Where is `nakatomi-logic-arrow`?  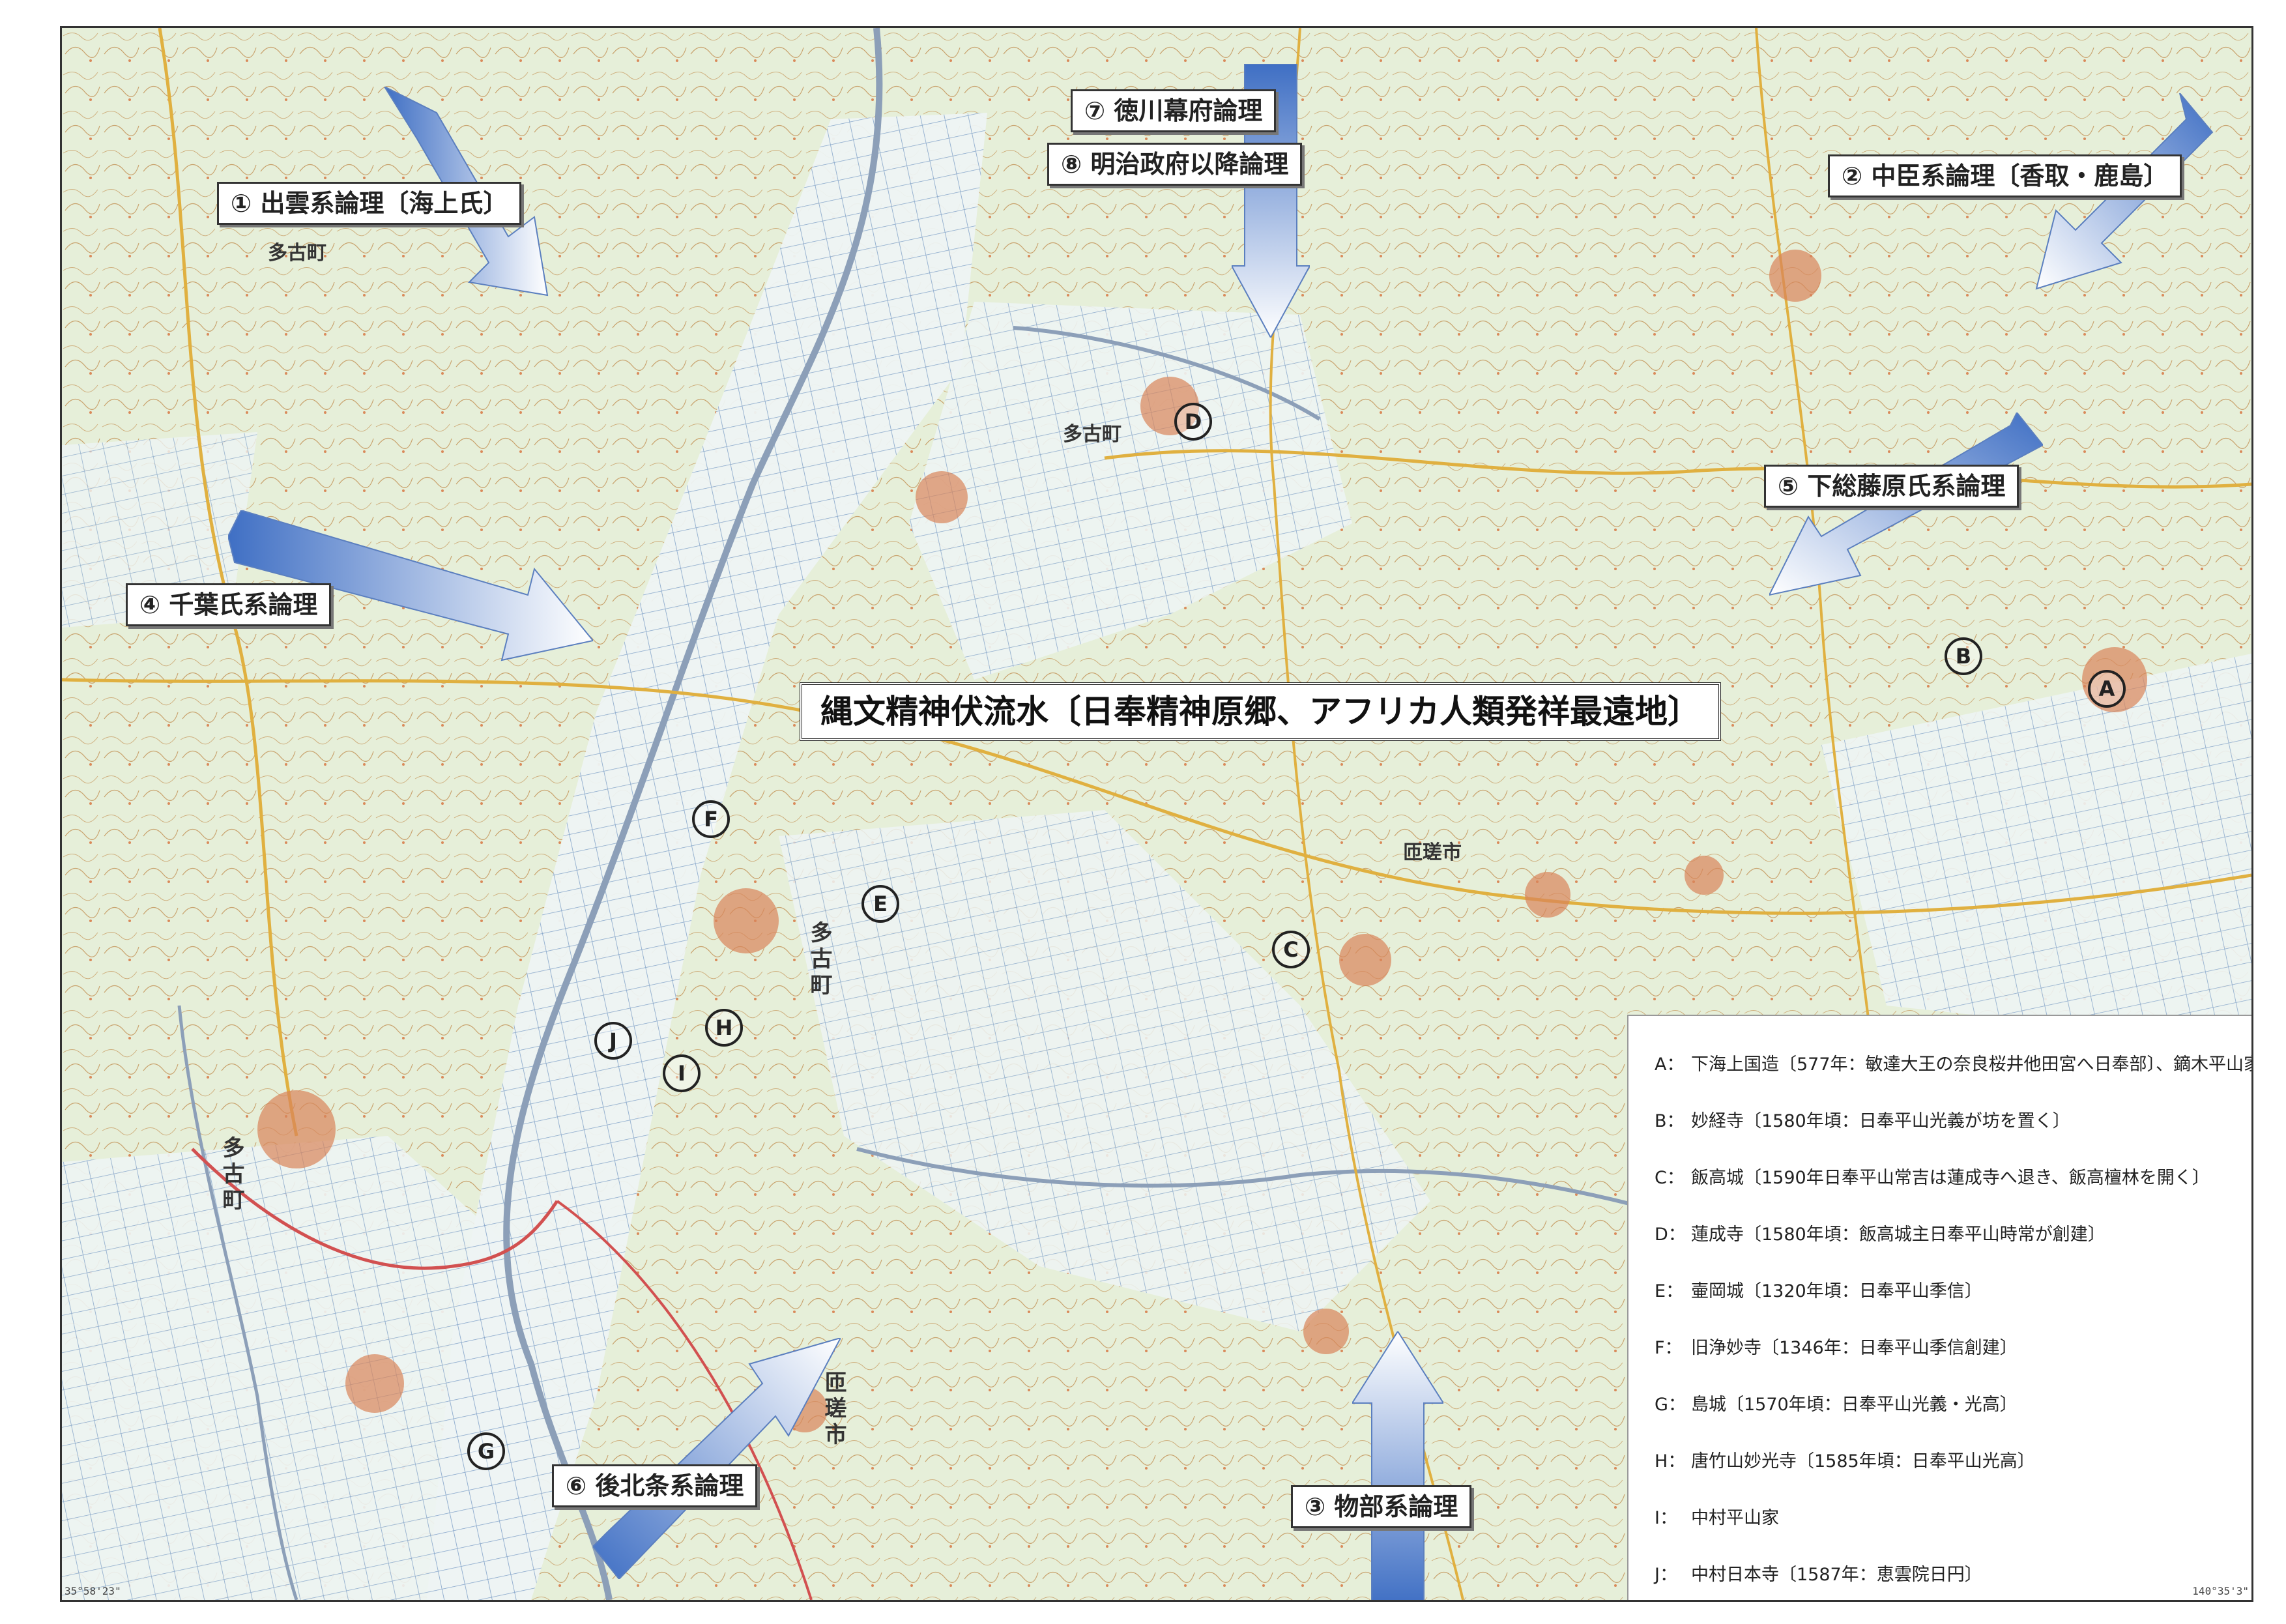
nakatomi-logic-arrow is located at coordinates (2124, 192).